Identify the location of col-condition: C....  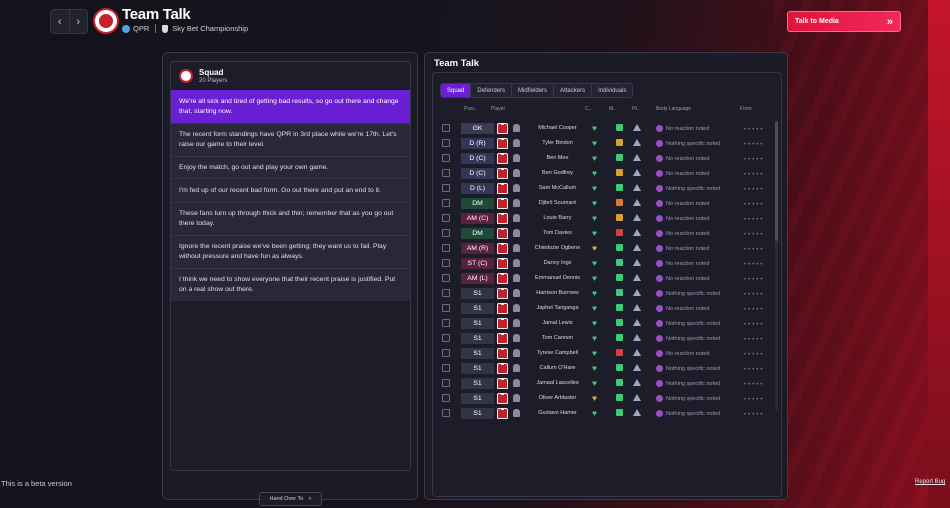
(589, 109).